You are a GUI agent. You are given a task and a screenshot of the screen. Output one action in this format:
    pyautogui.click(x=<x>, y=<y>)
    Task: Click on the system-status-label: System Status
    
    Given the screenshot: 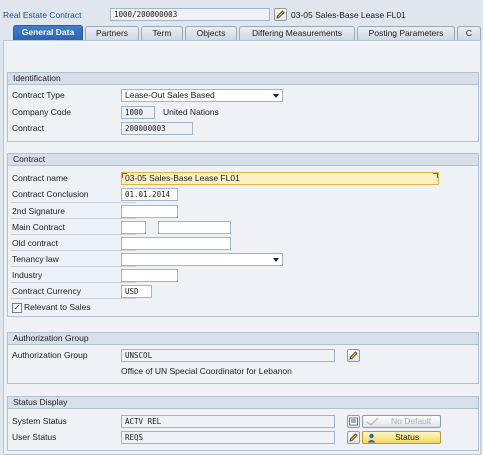 What is the action you would take?
    pyautogui.click(x=39, y=421)
    